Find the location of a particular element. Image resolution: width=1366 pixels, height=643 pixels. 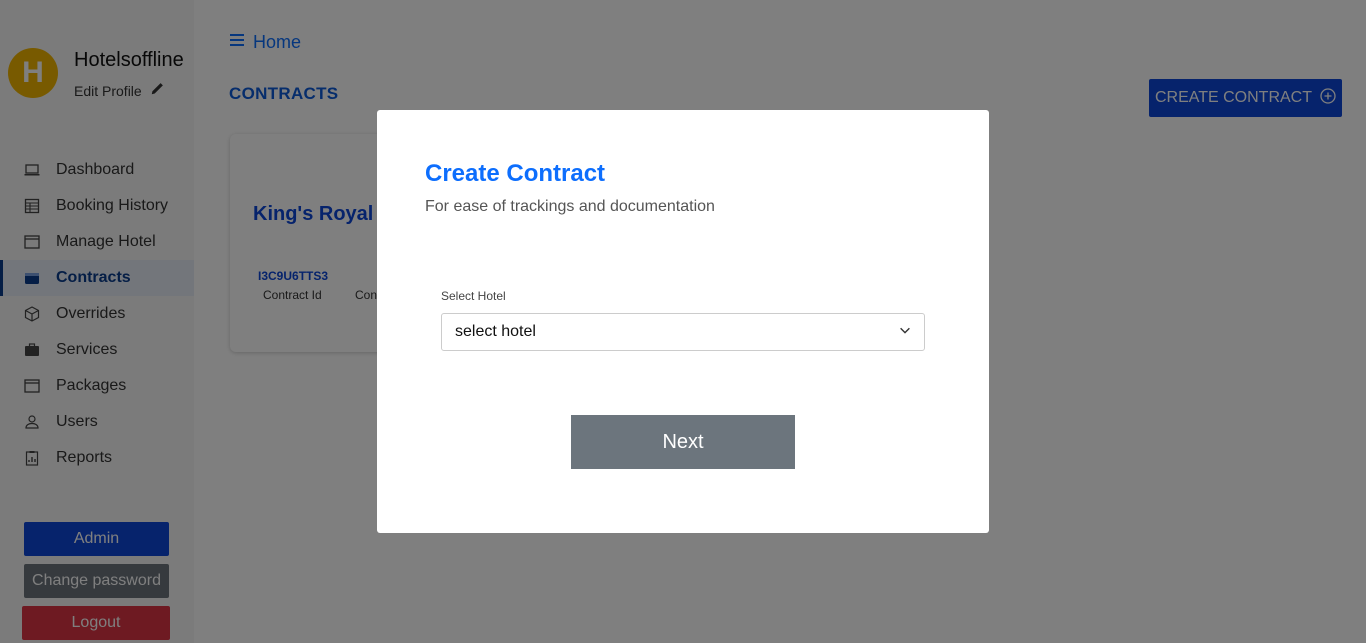

select-hotel-dropdown: select hotel is located at coordinates (683, 332).